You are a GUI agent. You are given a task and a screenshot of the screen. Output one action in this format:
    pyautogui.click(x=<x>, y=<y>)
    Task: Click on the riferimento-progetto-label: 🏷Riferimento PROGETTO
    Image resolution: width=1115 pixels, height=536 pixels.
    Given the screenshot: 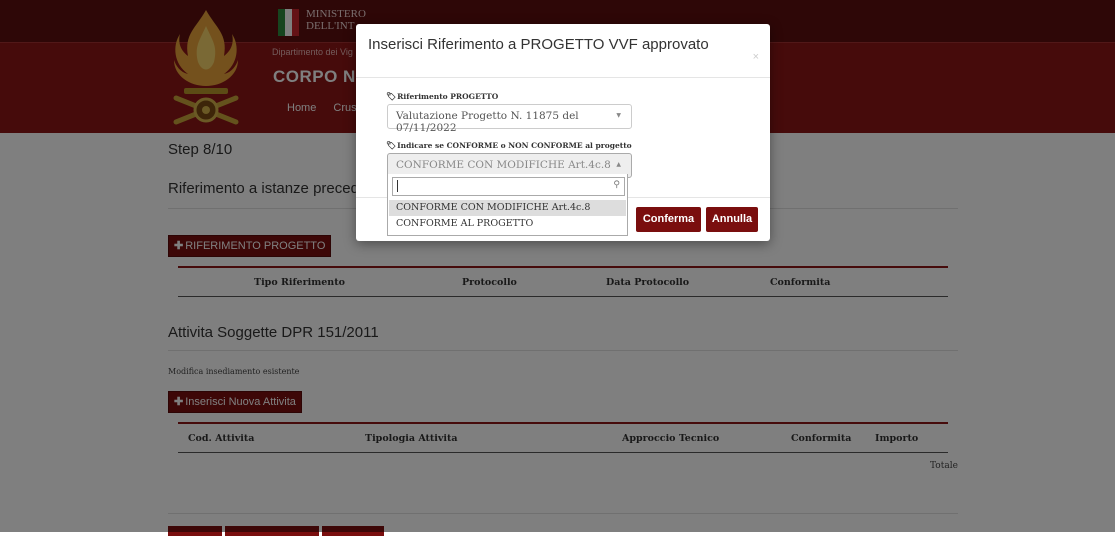 What is the action you would take?
    pyautogui.click(x=442, y=96)
    